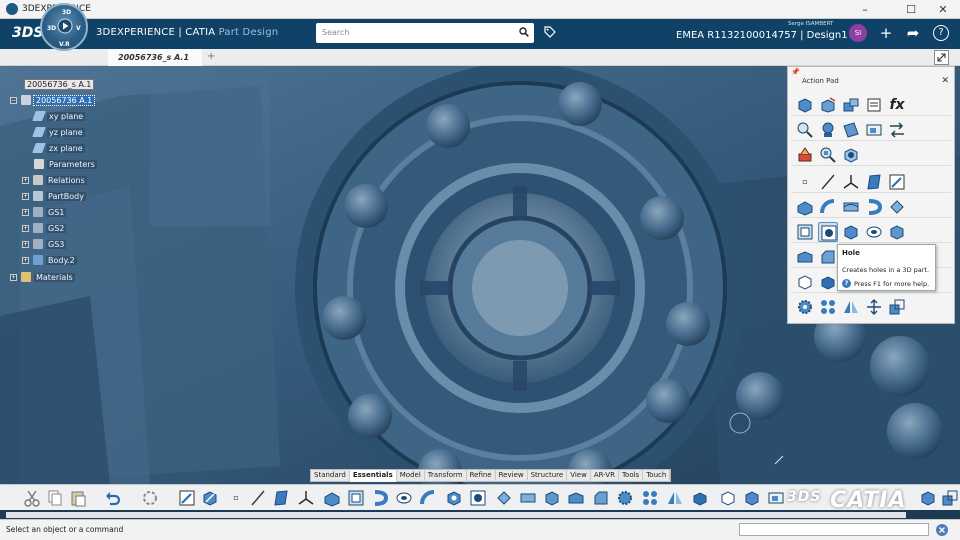 The image size is (960, 540). Describe the element at coordinates (42, 277) in the screenshot. I see `tree-node-materials: + Materials` at that location.